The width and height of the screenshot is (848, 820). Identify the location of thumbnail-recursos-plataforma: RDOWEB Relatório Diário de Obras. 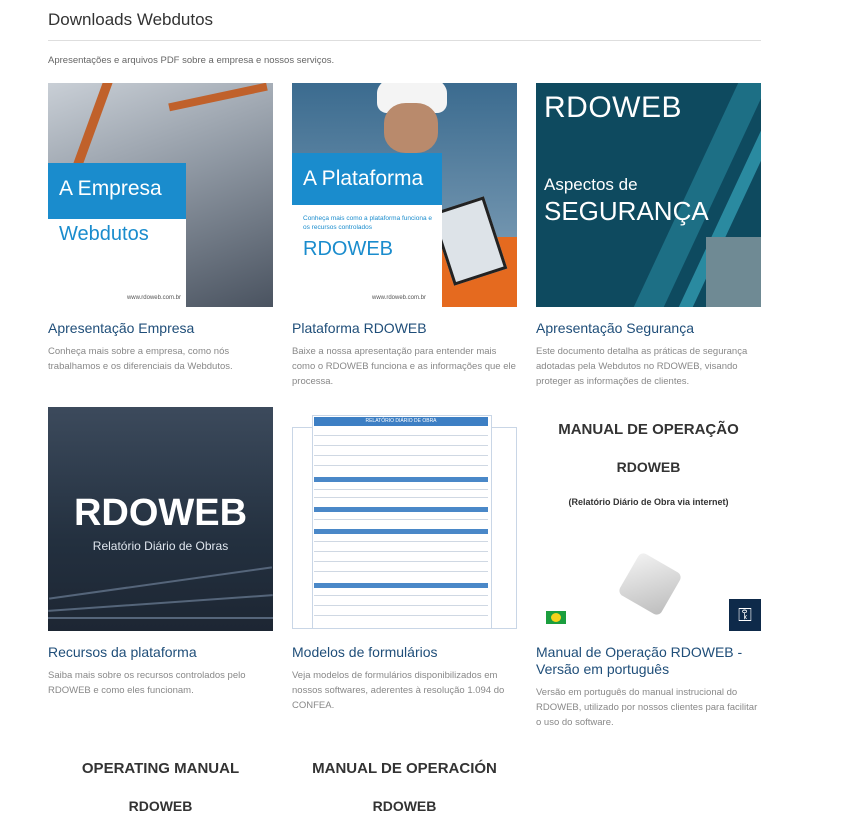
(160, 519).